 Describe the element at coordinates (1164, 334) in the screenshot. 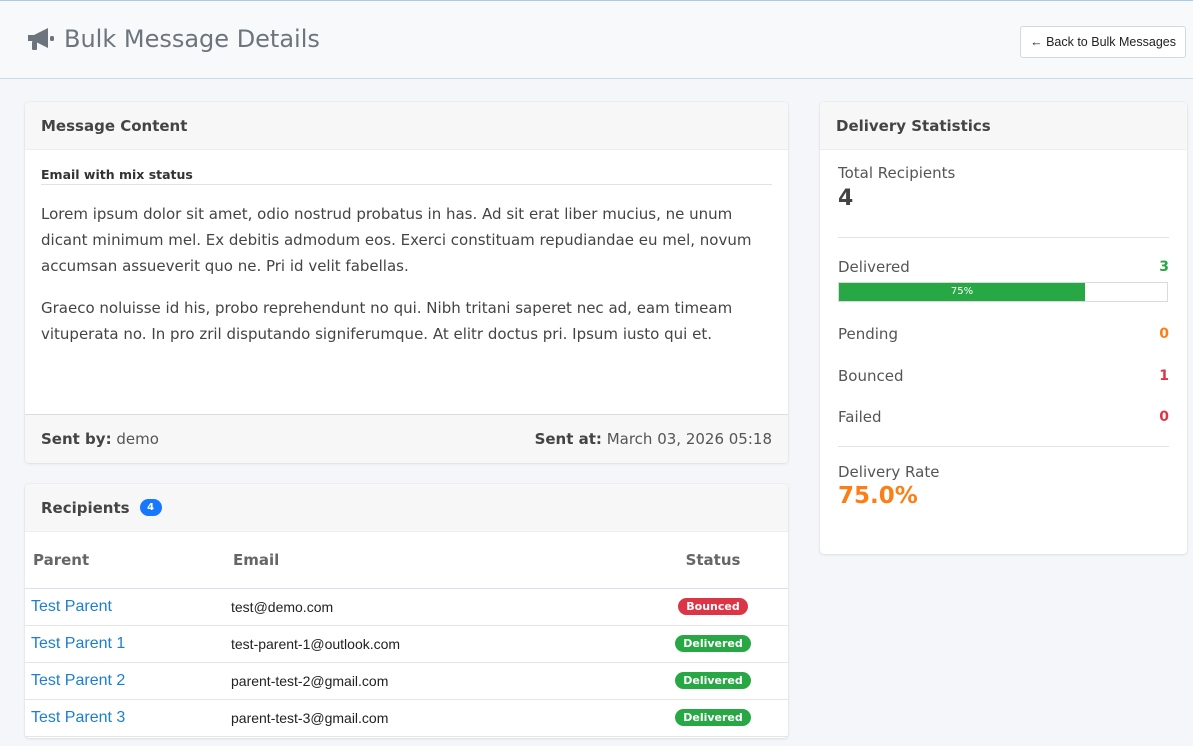

I see `pending-count: 0` at that location.